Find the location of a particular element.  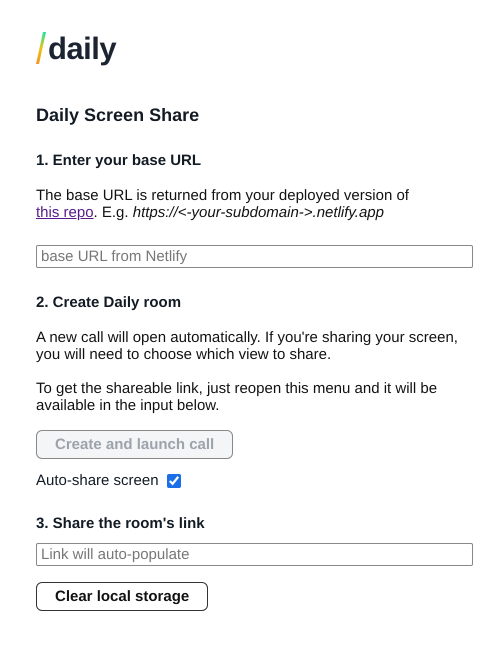

auto-share-checkbox is located at coordinates (173, 481).